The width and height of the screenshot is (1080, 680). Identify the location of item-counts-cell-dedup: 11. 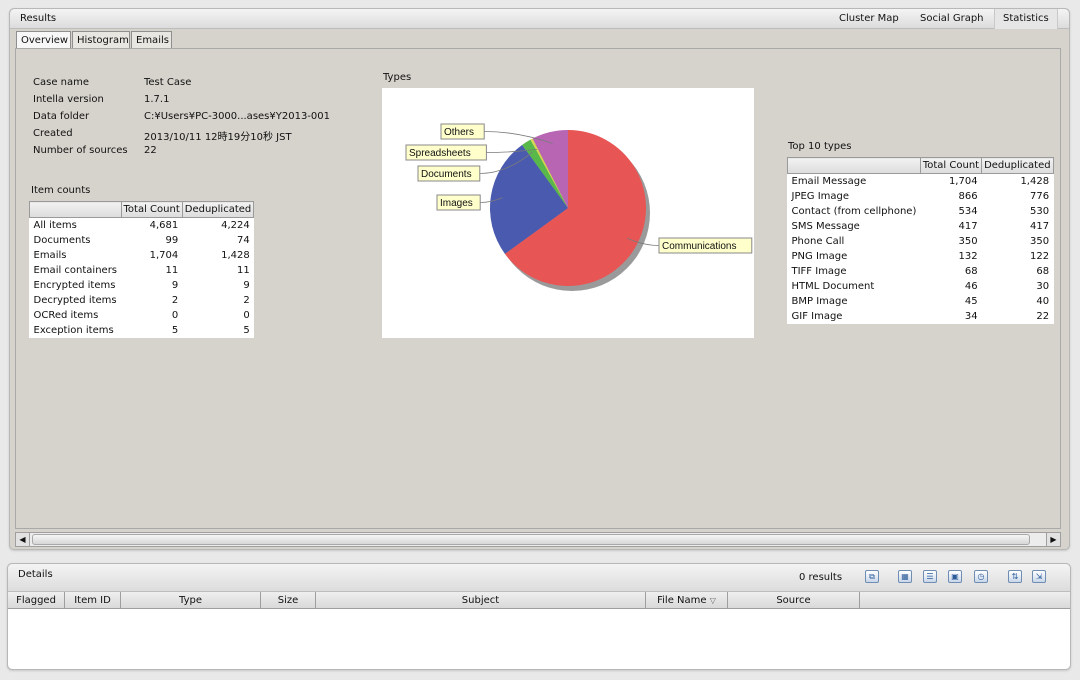
(243, 270).